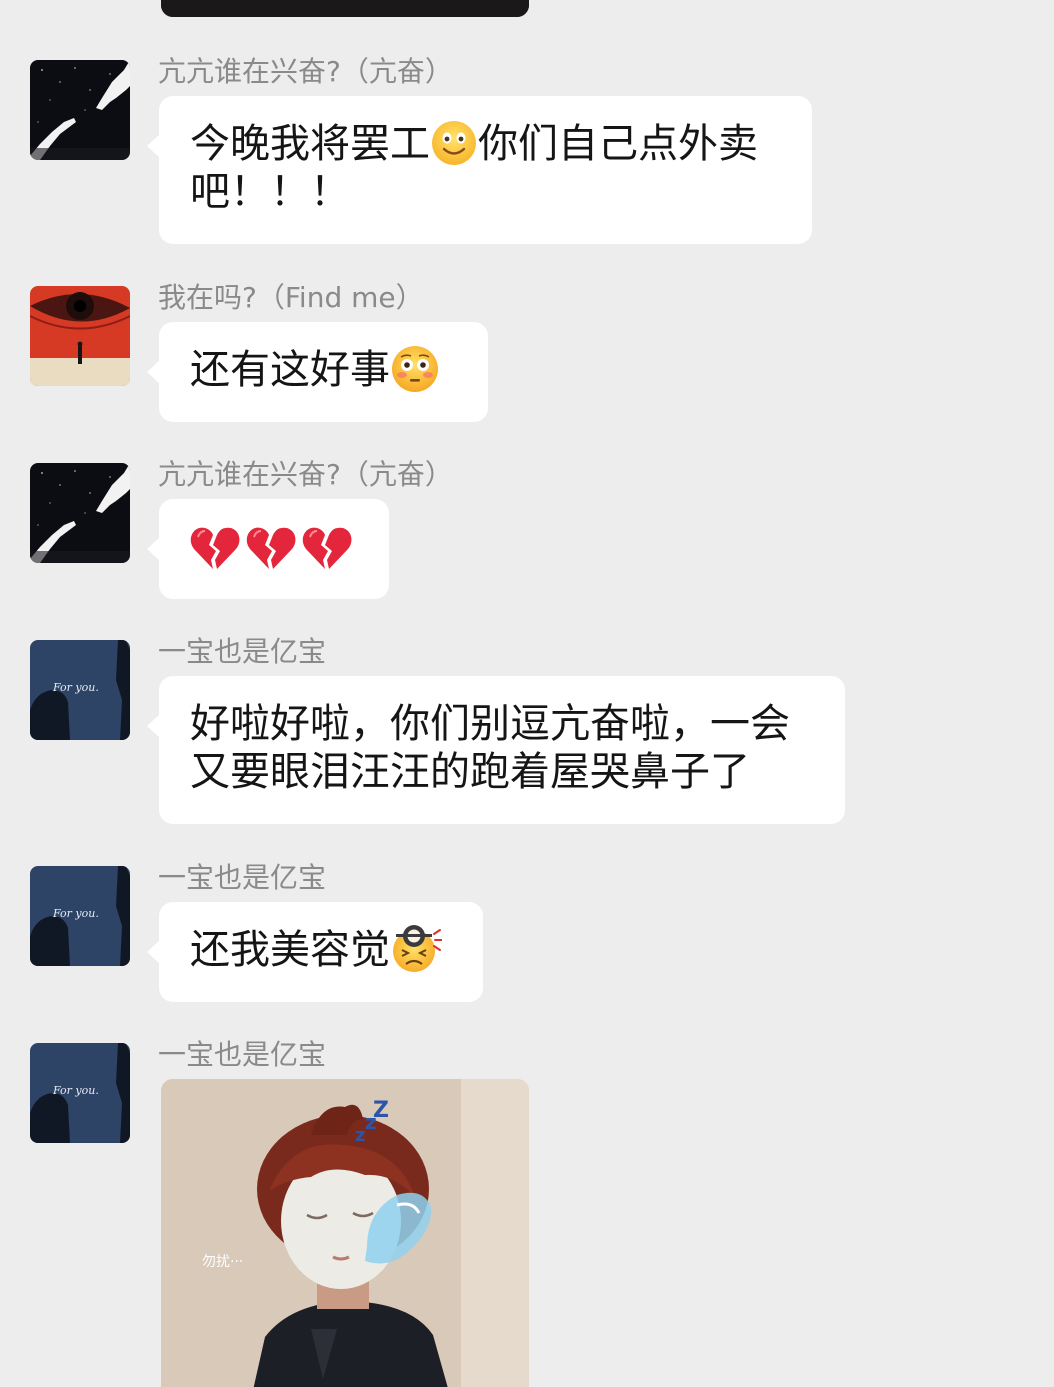  Describe the element at coordinates (415, 369) in the screenshot. I see `flushed-face-emoji` at that location.